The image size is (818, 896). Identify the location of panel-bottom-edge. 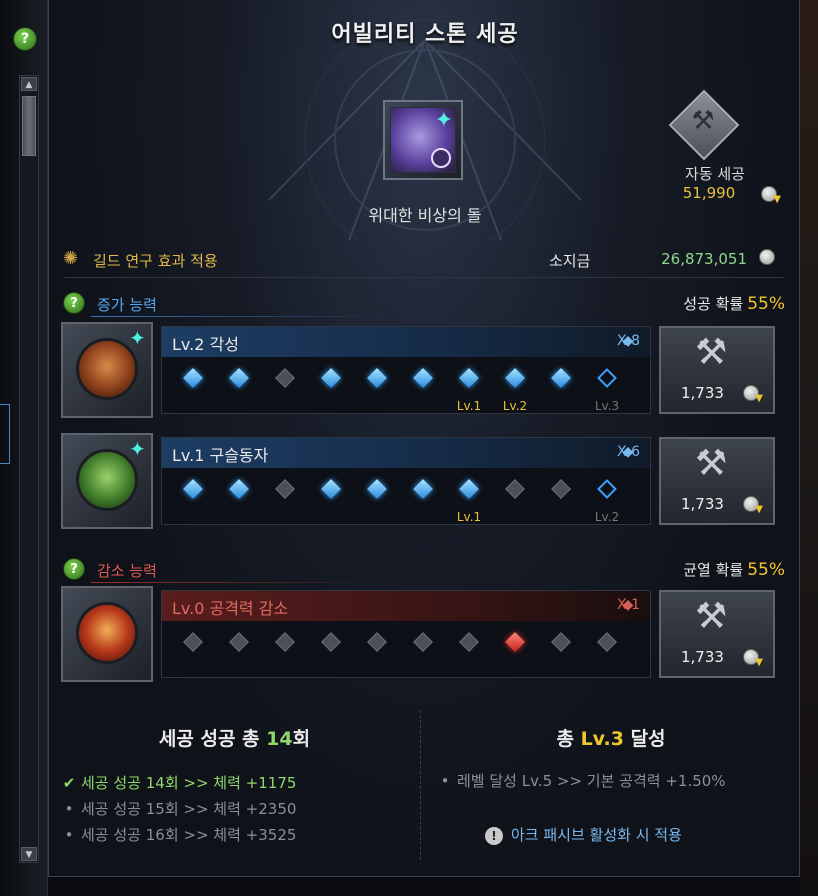
(424, 886).